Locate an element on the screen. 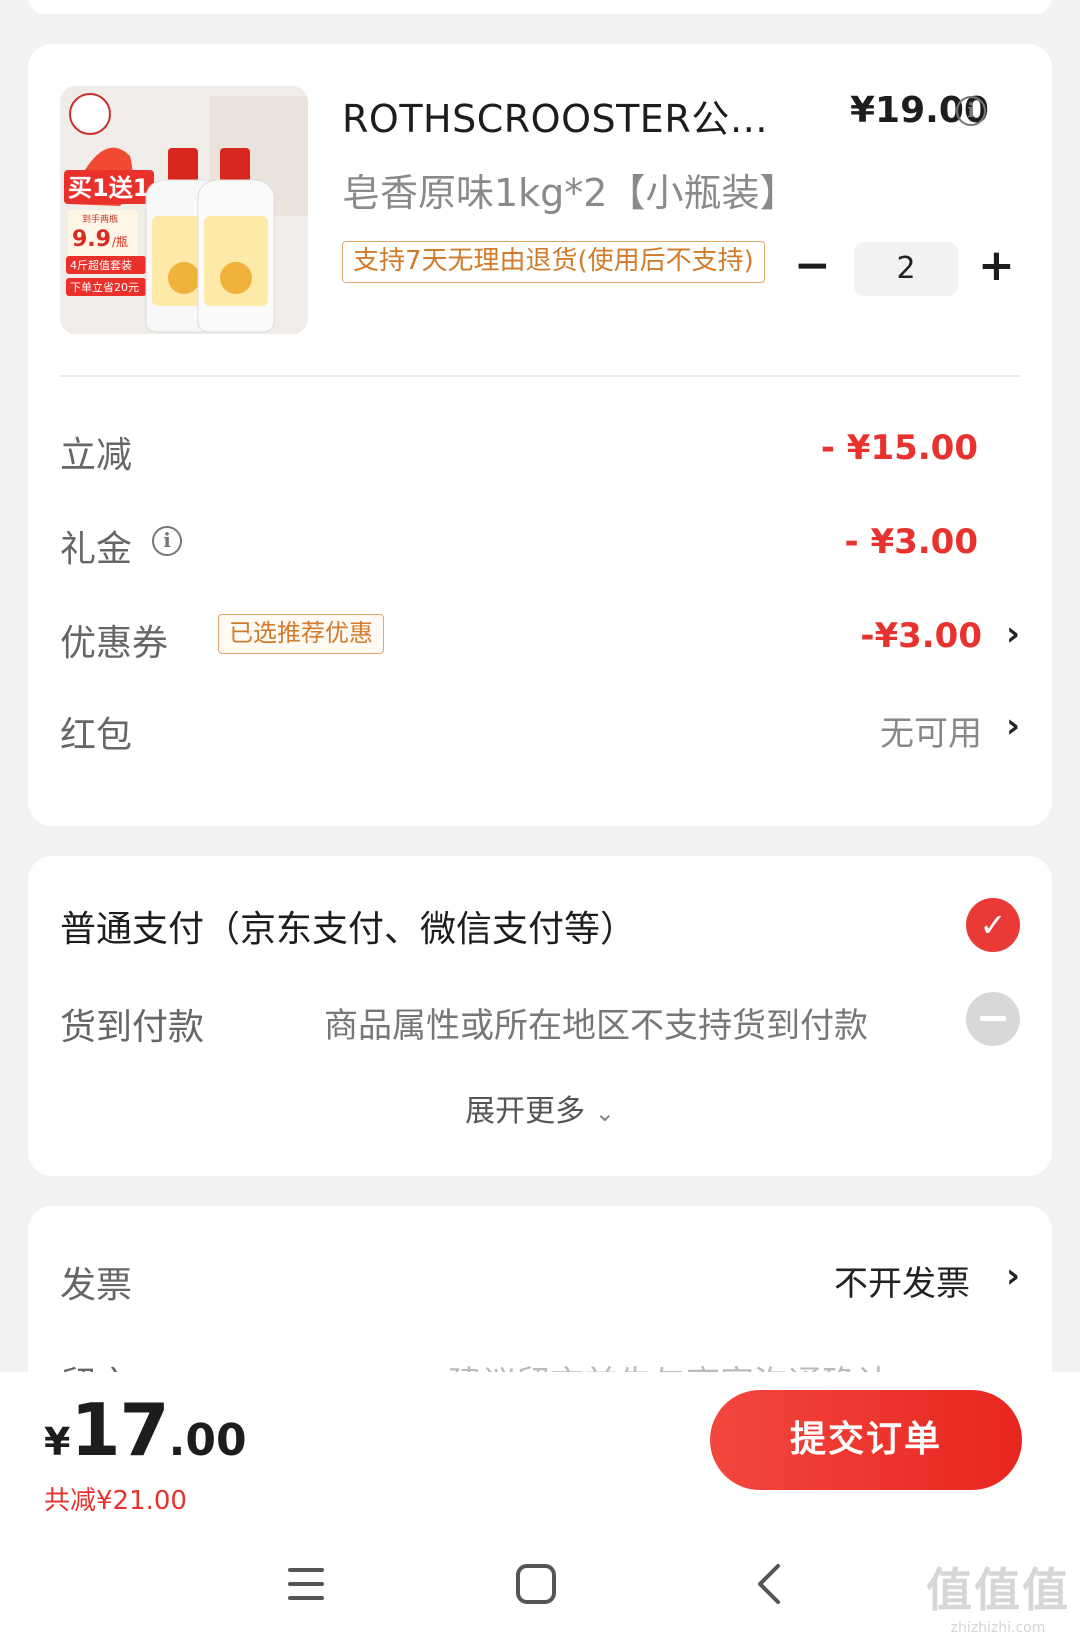 The height and width of the screenshot is (1642, 1080). instant-discount-row: 立减 - ¥15.00 is located at coordinates (540, 448).